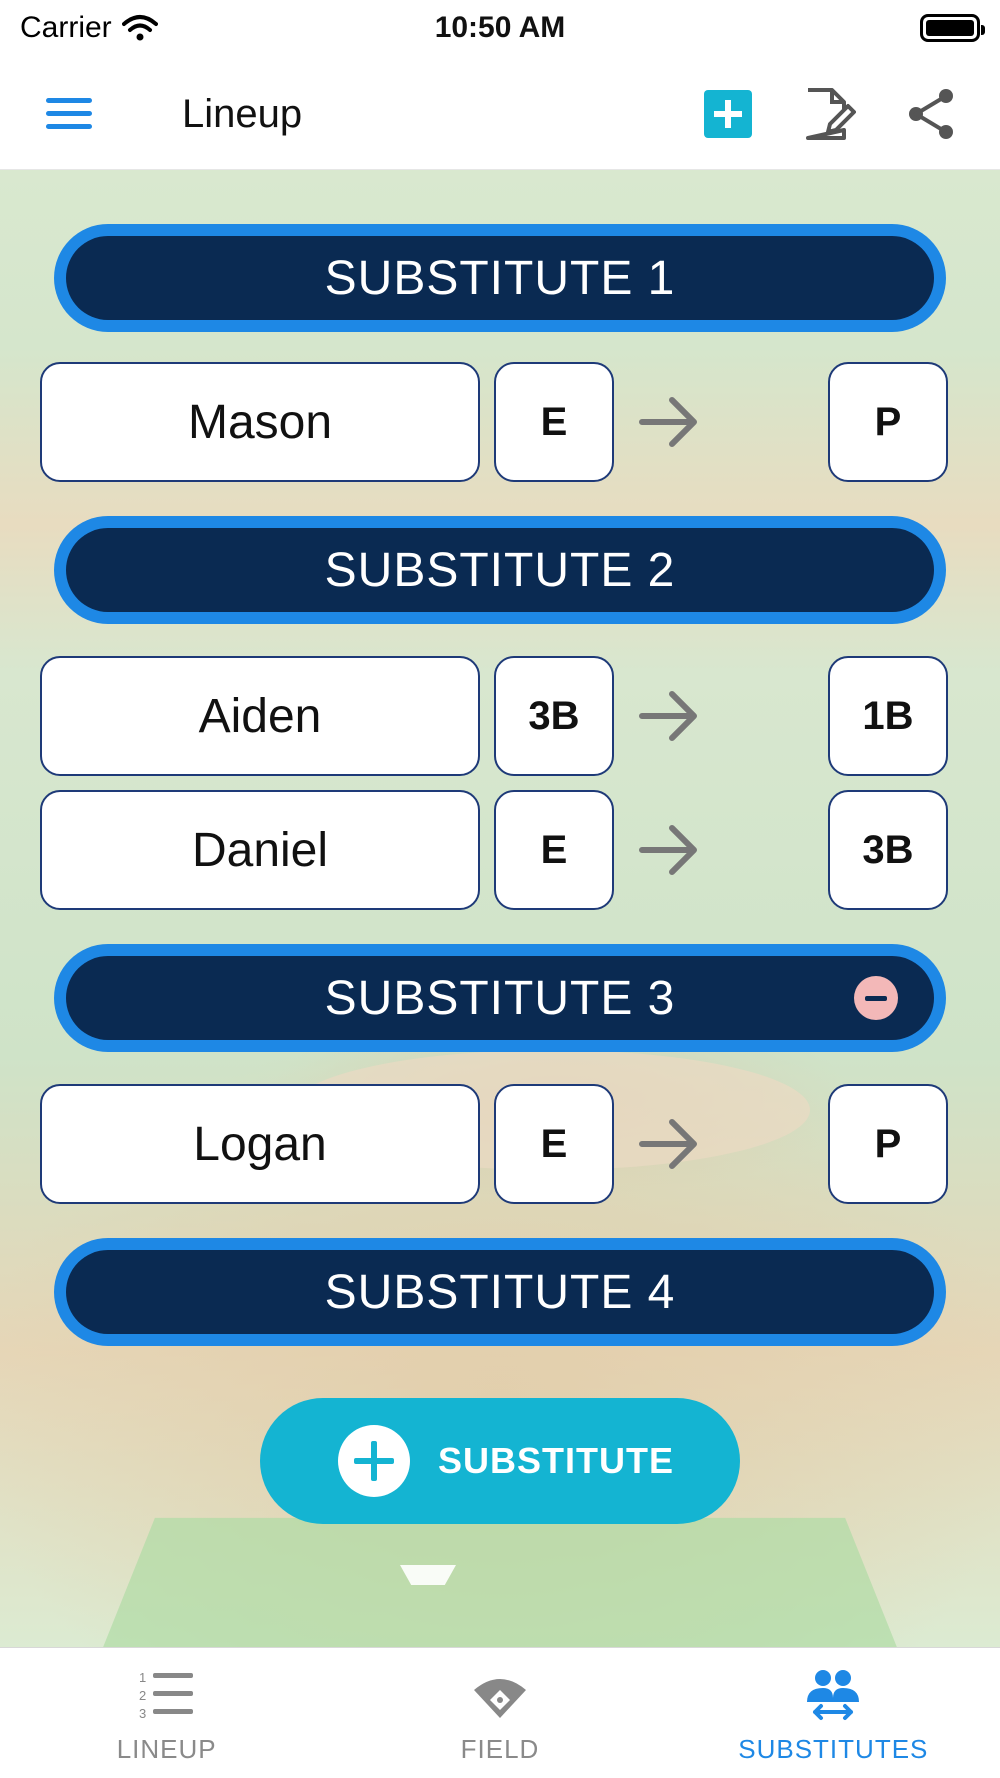 The width and height of the screenshot is (1000, 1778). Describe the element at coordinates (888, 716) in the screenshot. I see `to-position: 1B` at that location.